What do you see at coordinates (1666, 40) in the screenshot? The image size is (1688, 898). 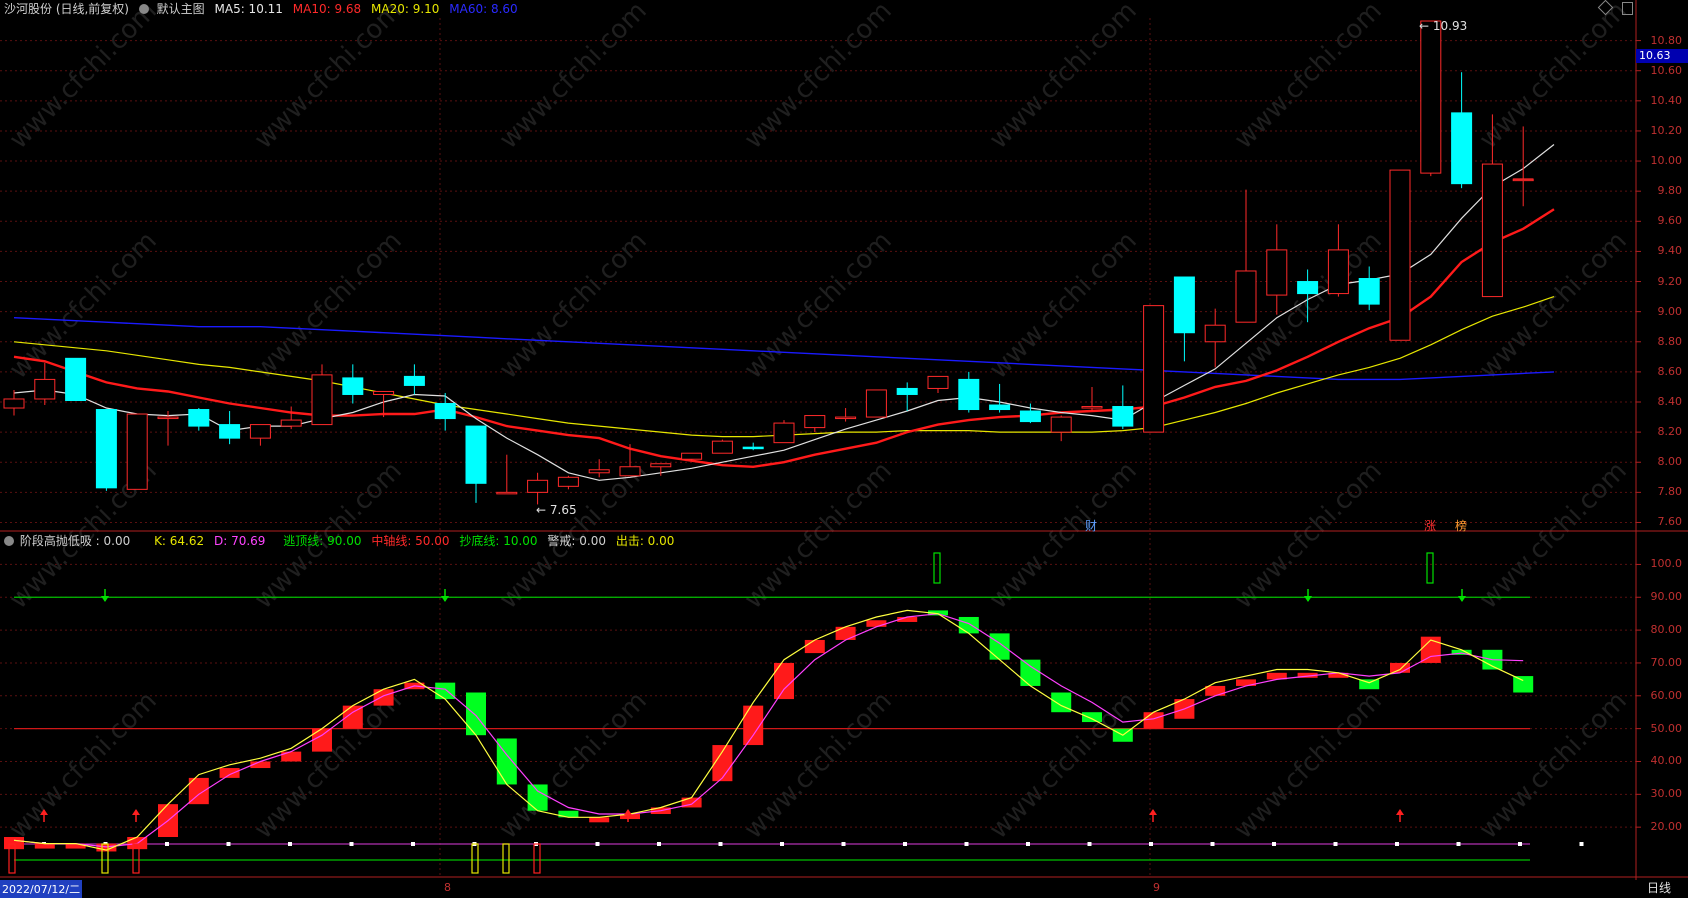 I see `price-tick-label: 10.80` at bounding box center [1666, 40].